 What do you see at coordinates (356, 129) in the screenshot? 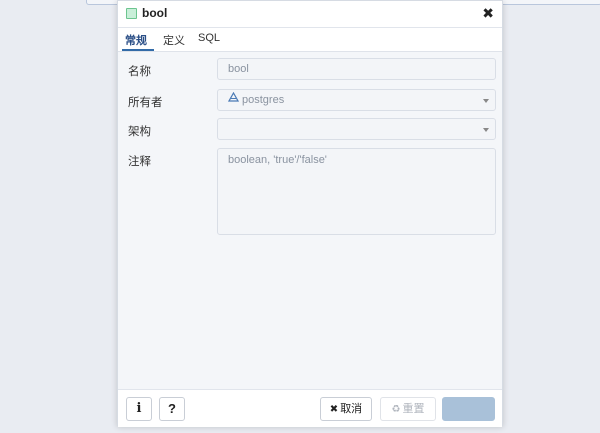
I see `schema-select` at bounding box center [356, 129].